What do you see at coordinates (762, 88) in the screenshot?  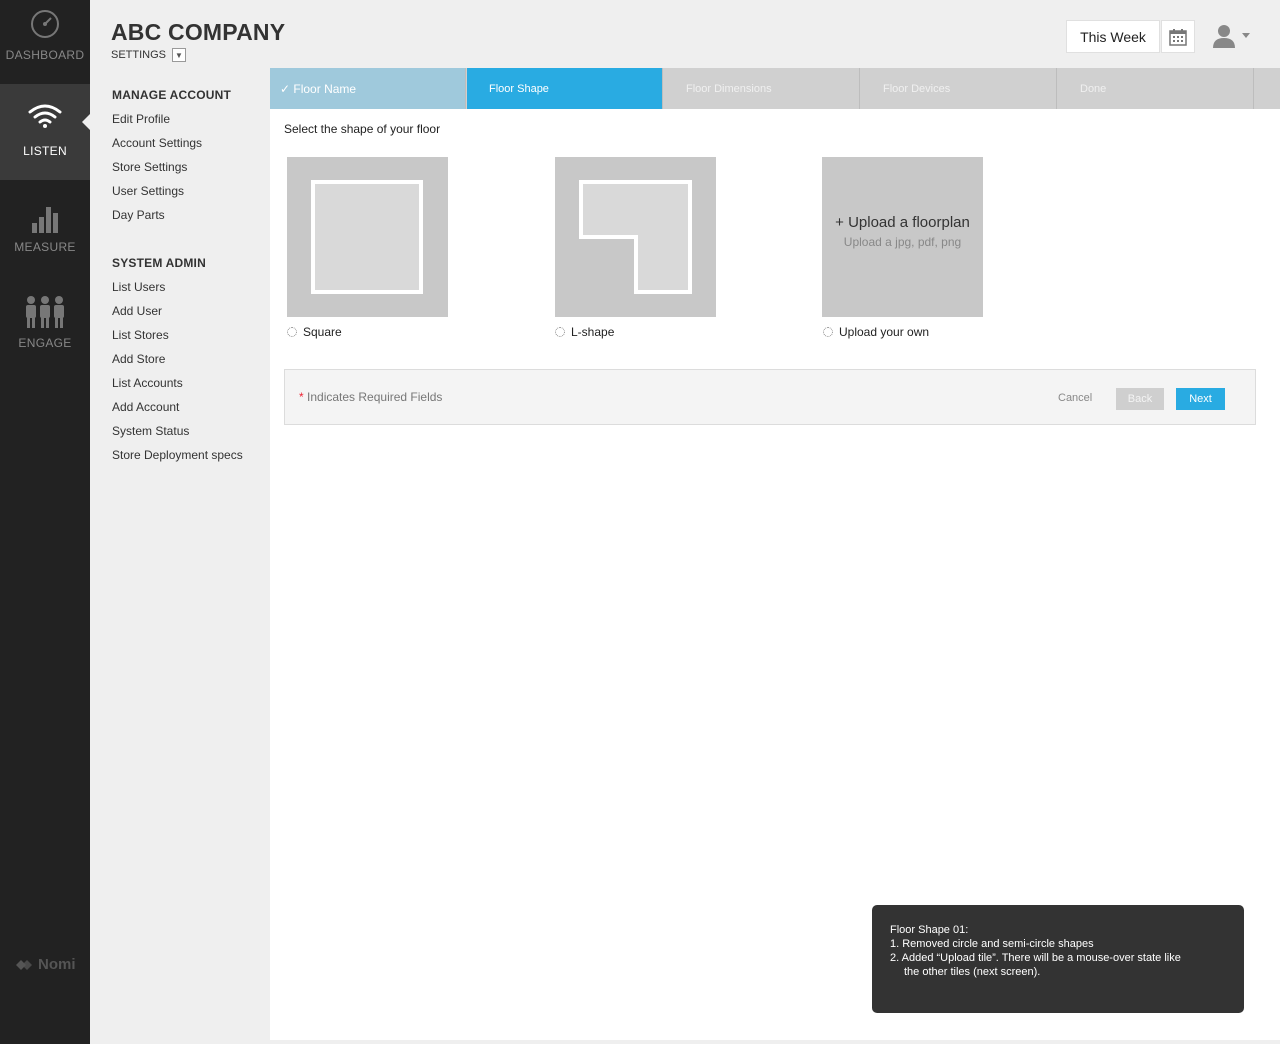 I see `step-floor-dimensions: Floor Dimensions` at bounding box center [762, 88].